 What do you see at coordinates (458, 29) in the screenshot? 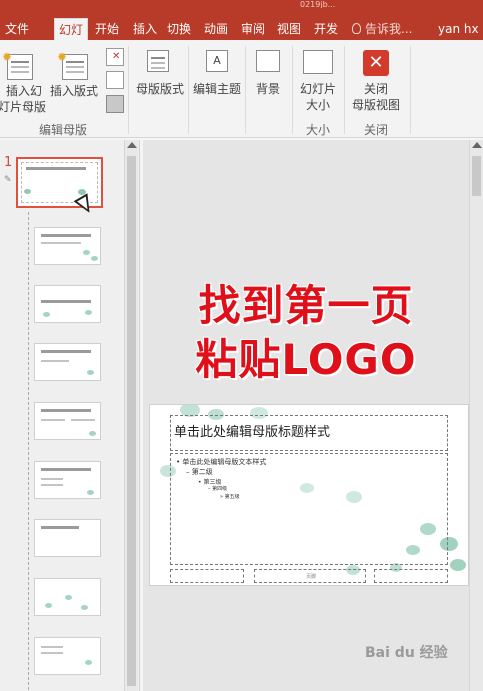
I see `user-account: yan hx` at bounding box center [458, 29].